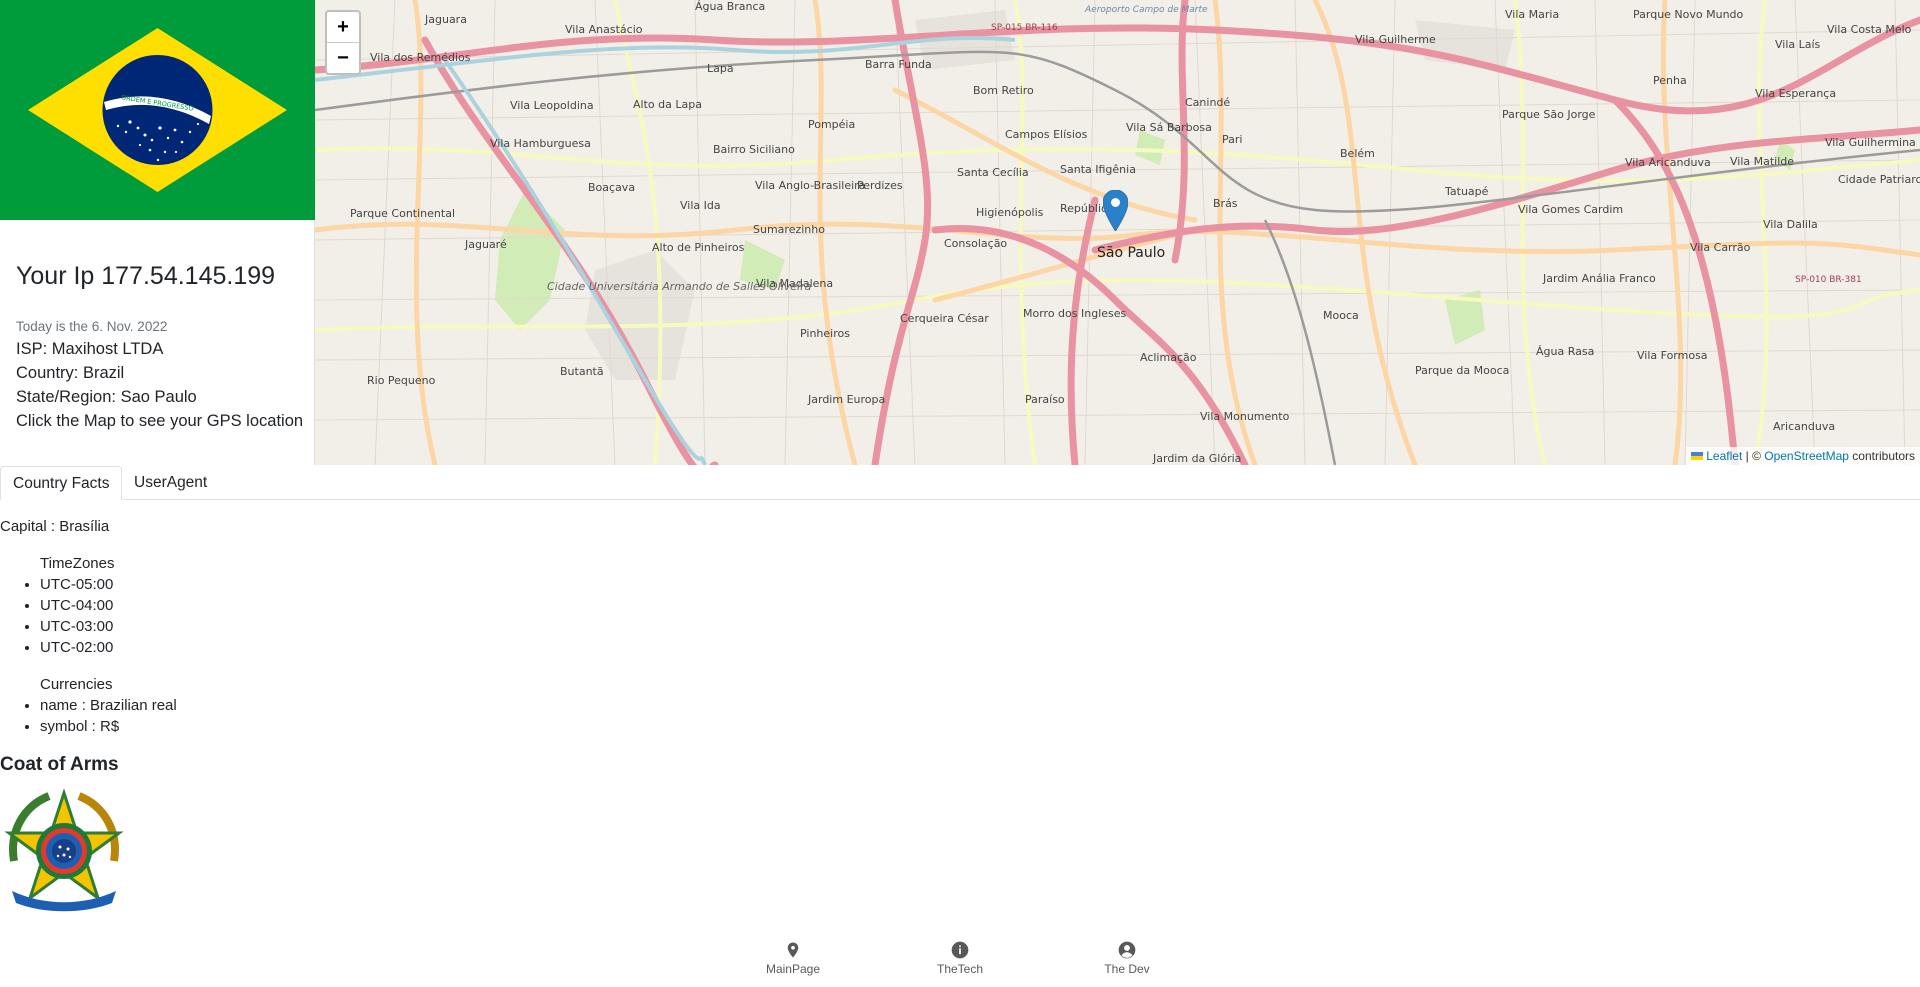  What do you see at coordinates (1462, 370) in the screenshot?
I see `map-label: Parque da Mooca` at bounding box center [1462, 370].